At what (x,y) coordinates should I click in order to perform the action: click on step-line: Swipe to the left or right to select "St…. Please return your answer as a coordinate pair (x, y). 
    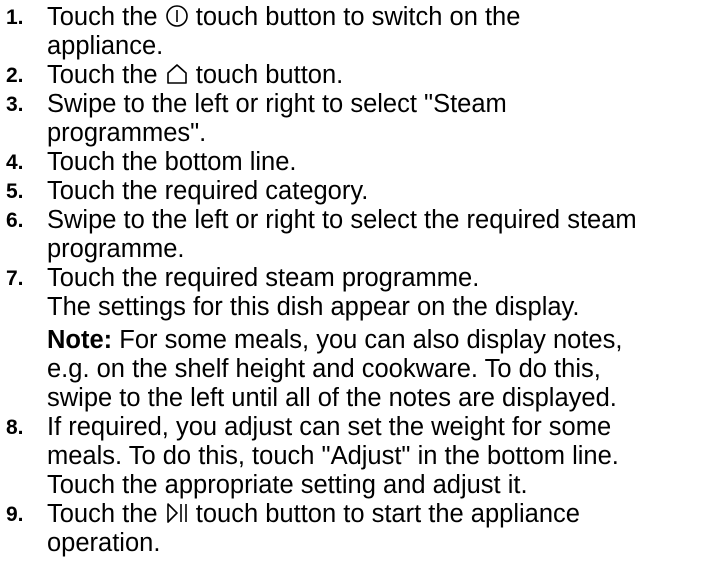
    Looking at the image, I should click on (277, 104).